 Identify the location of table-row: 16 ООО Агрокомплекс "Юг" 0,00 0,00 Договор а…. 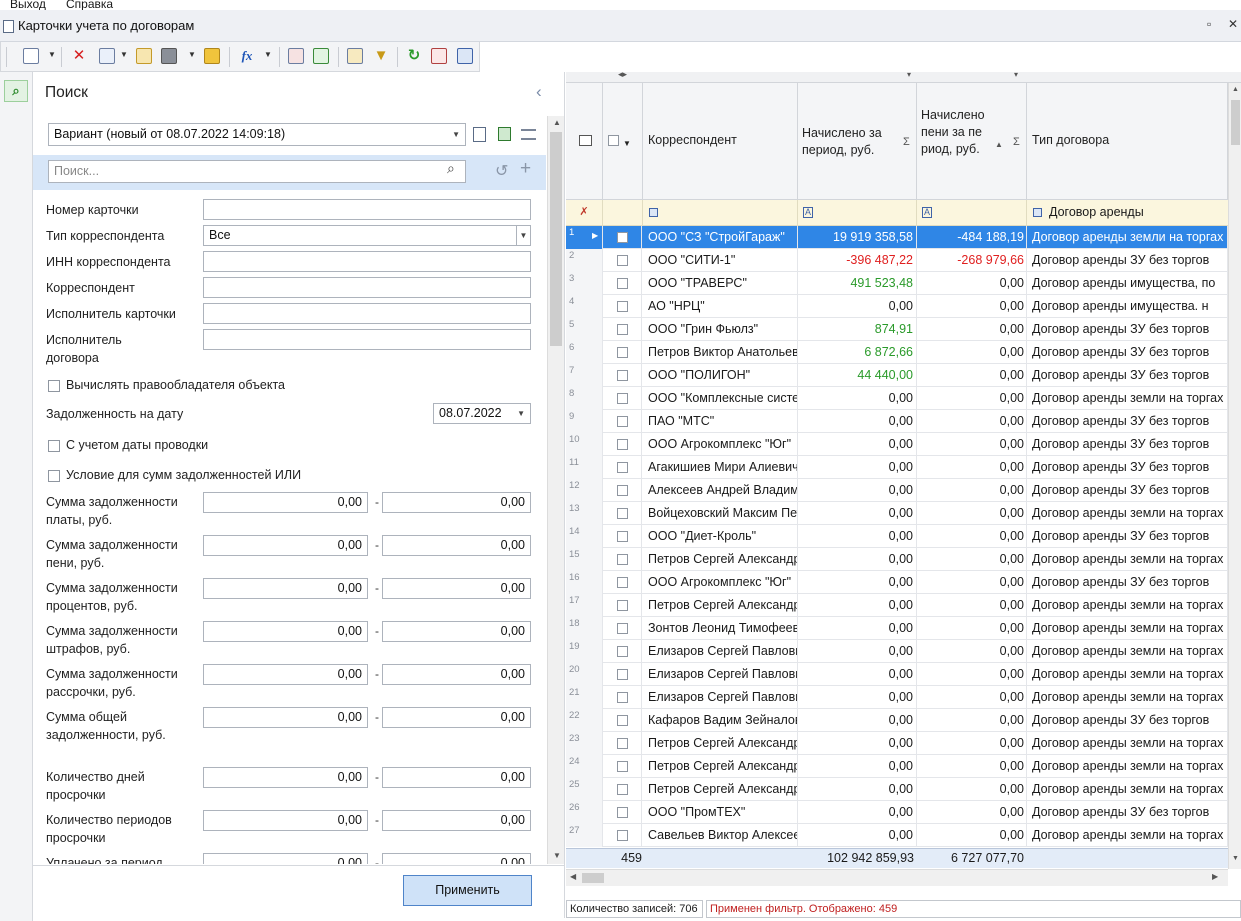
(897, 582).